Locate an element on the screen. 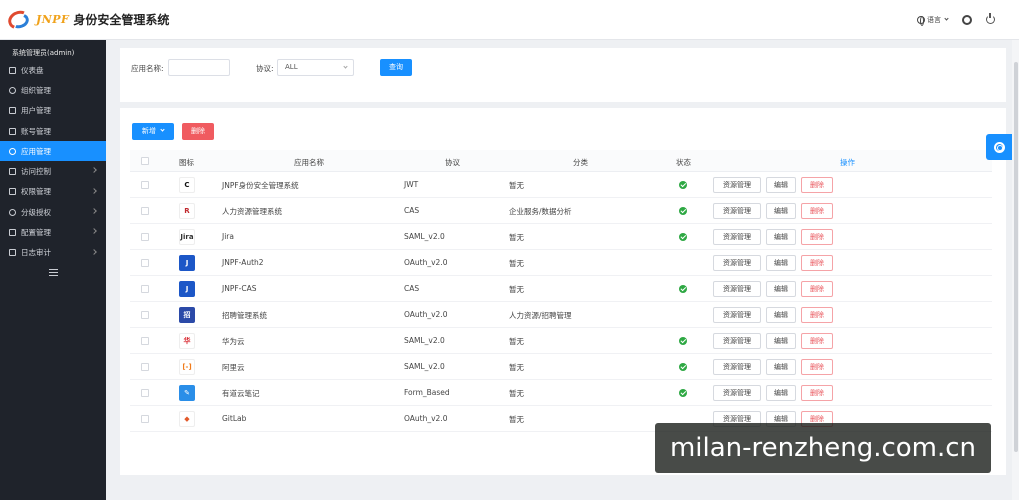 This screenshot has width=1019, height=500. app-name-input is located at coordinates (199, 67).